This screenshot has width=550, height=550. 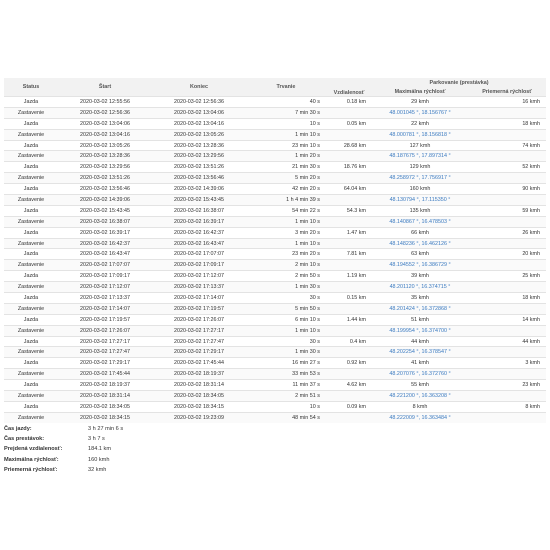 What do you see at coordinates (105, 232) in the screenshot?
I see `row-start: 2020-03-02 16:39:17` at bounding box center [105, 232].